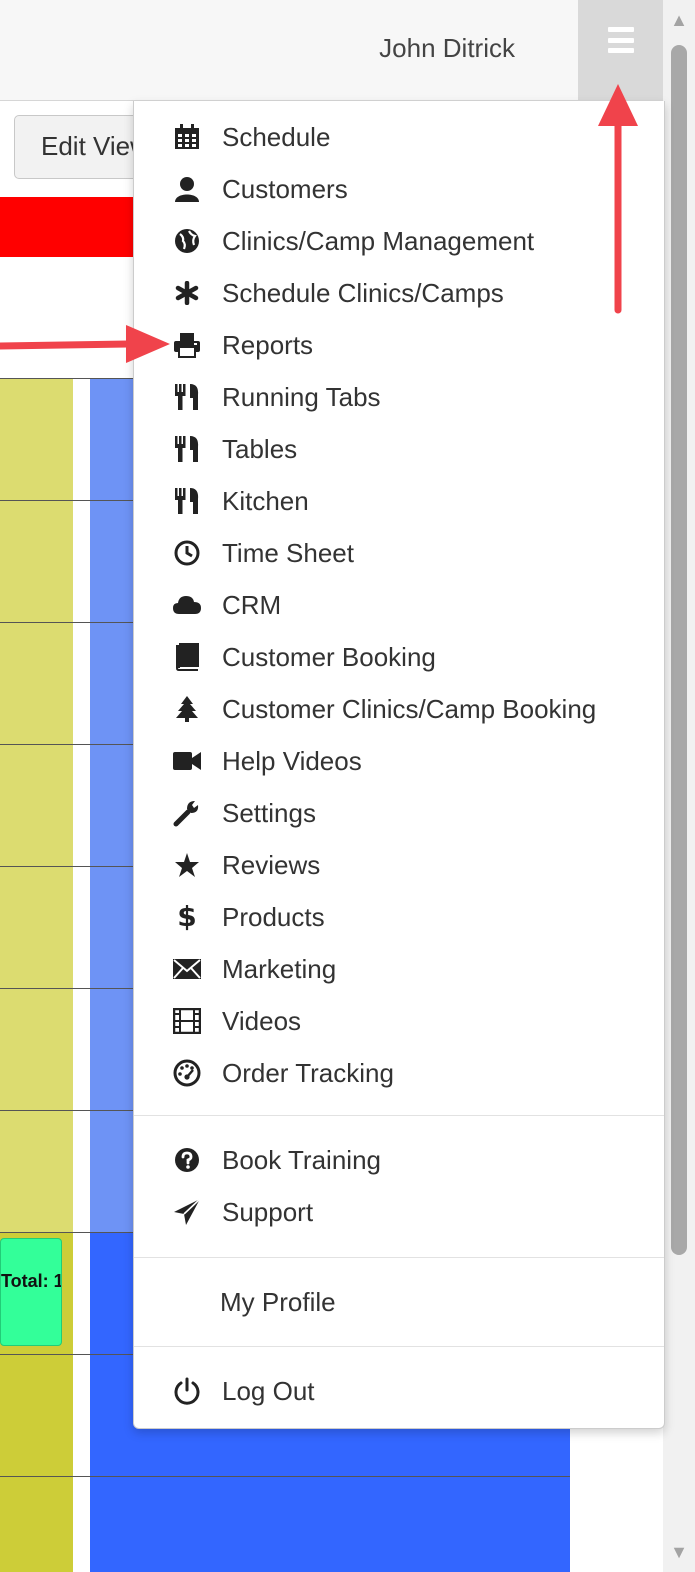 Image resolution: width=695 pixels, height=1572 pixels. I want to click on menu-item-schedule-clinics-camps: Schedule Clinics/Camps, so click(399, 293).